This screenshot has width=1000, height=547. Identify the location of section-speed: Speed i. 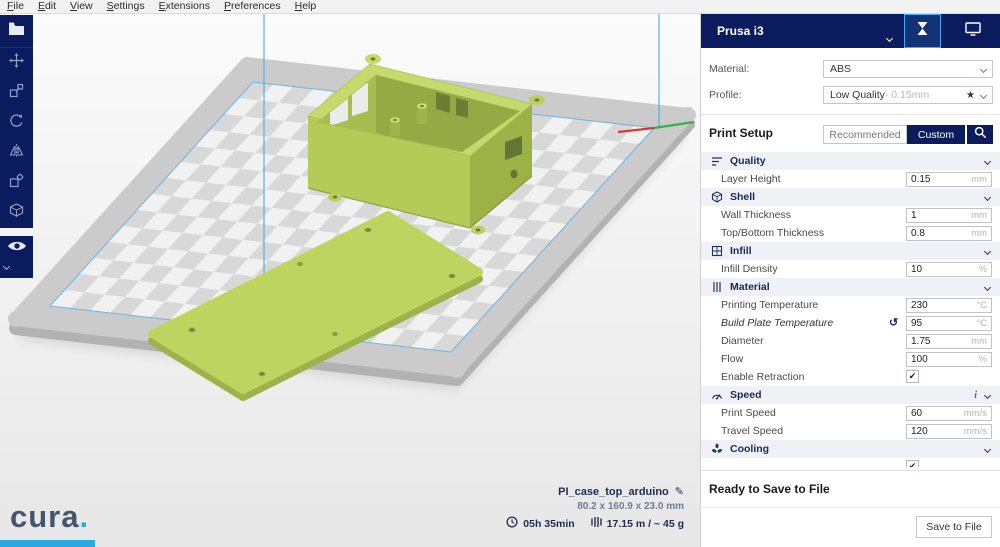
(850, 395).